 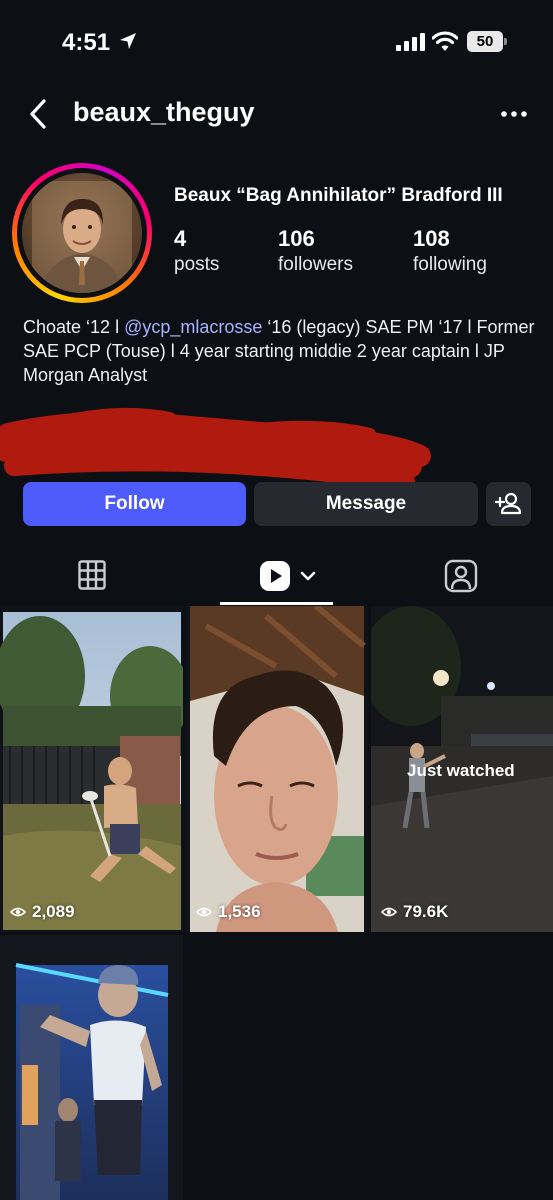 What do you see at coordinates (196, 251) in the screenshot?
I see `stat-posts: 4 posts` at bounding box center [196, 251].